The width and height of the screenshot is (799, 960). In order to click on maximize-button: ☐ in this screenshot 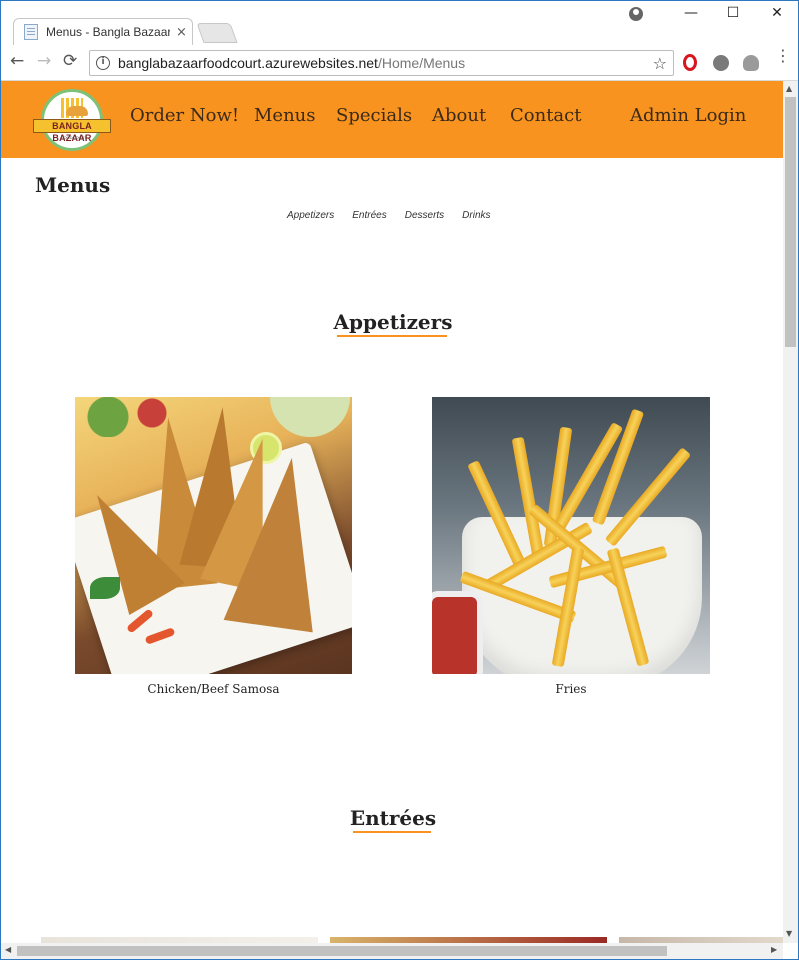, I will do `click(733, 13)`.